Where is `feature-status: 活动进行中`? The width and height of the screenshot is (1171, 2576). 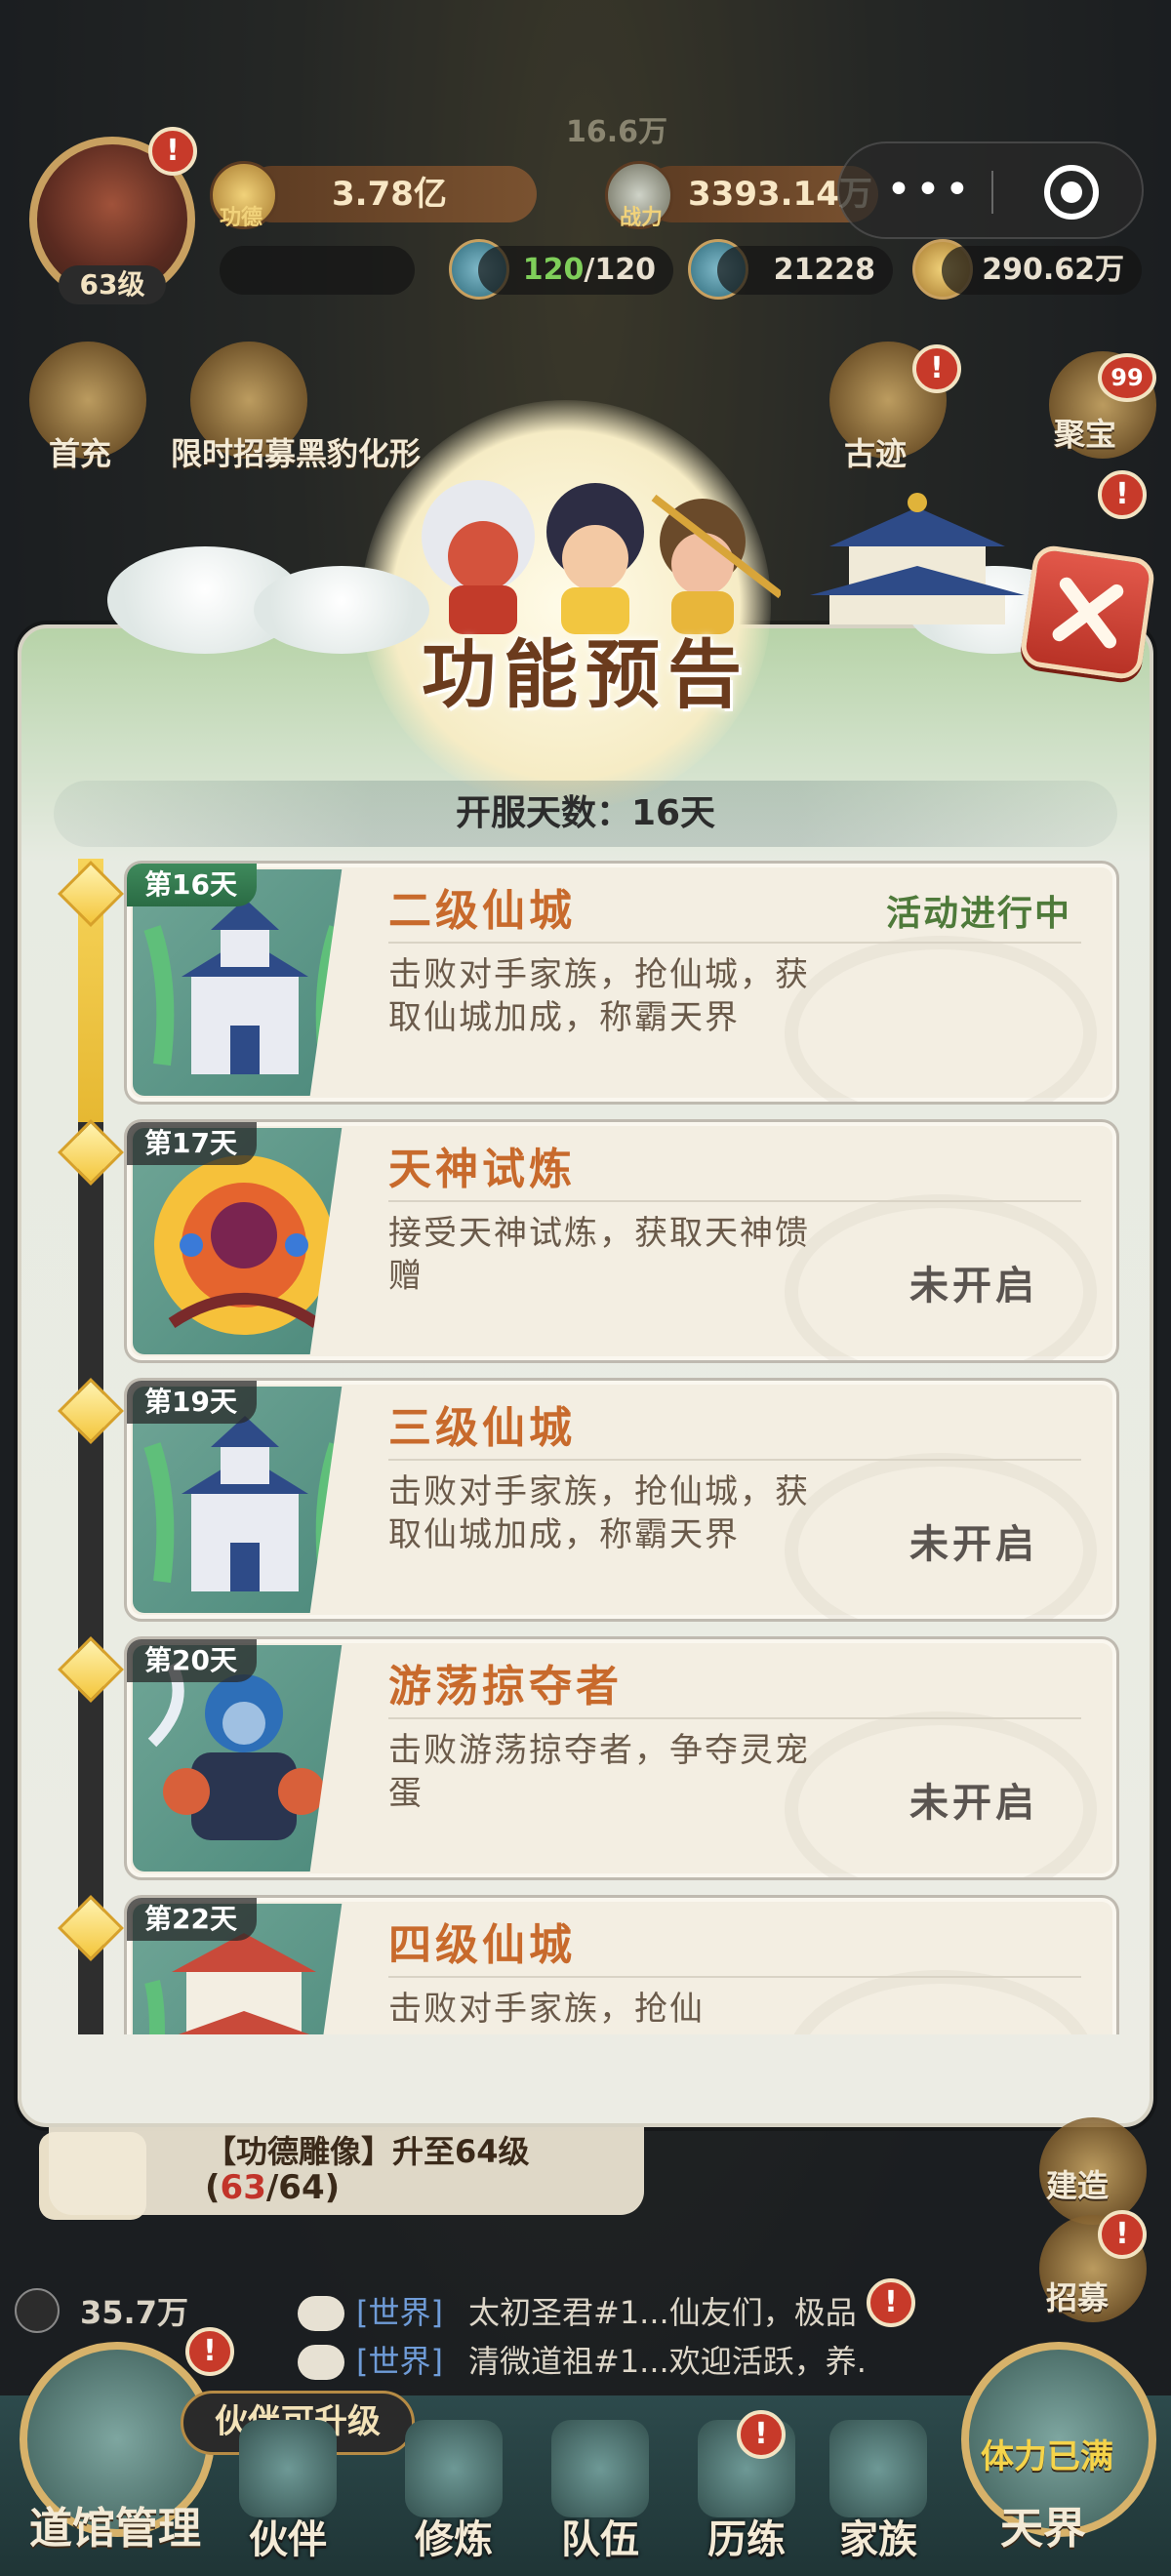
feature-status: 活动进行中 is located at coordinates (978, 914).